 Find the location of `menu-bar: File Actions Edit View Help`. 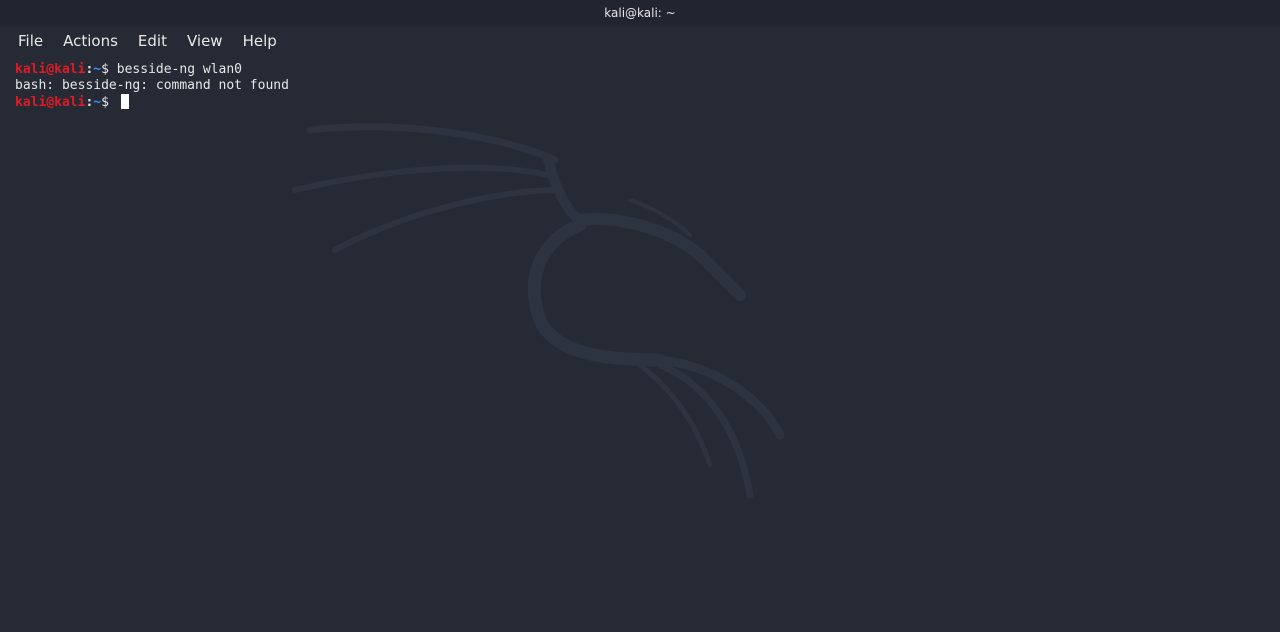

menu-bar: File Actions Edit View Help is located at coordinates (640, 41).